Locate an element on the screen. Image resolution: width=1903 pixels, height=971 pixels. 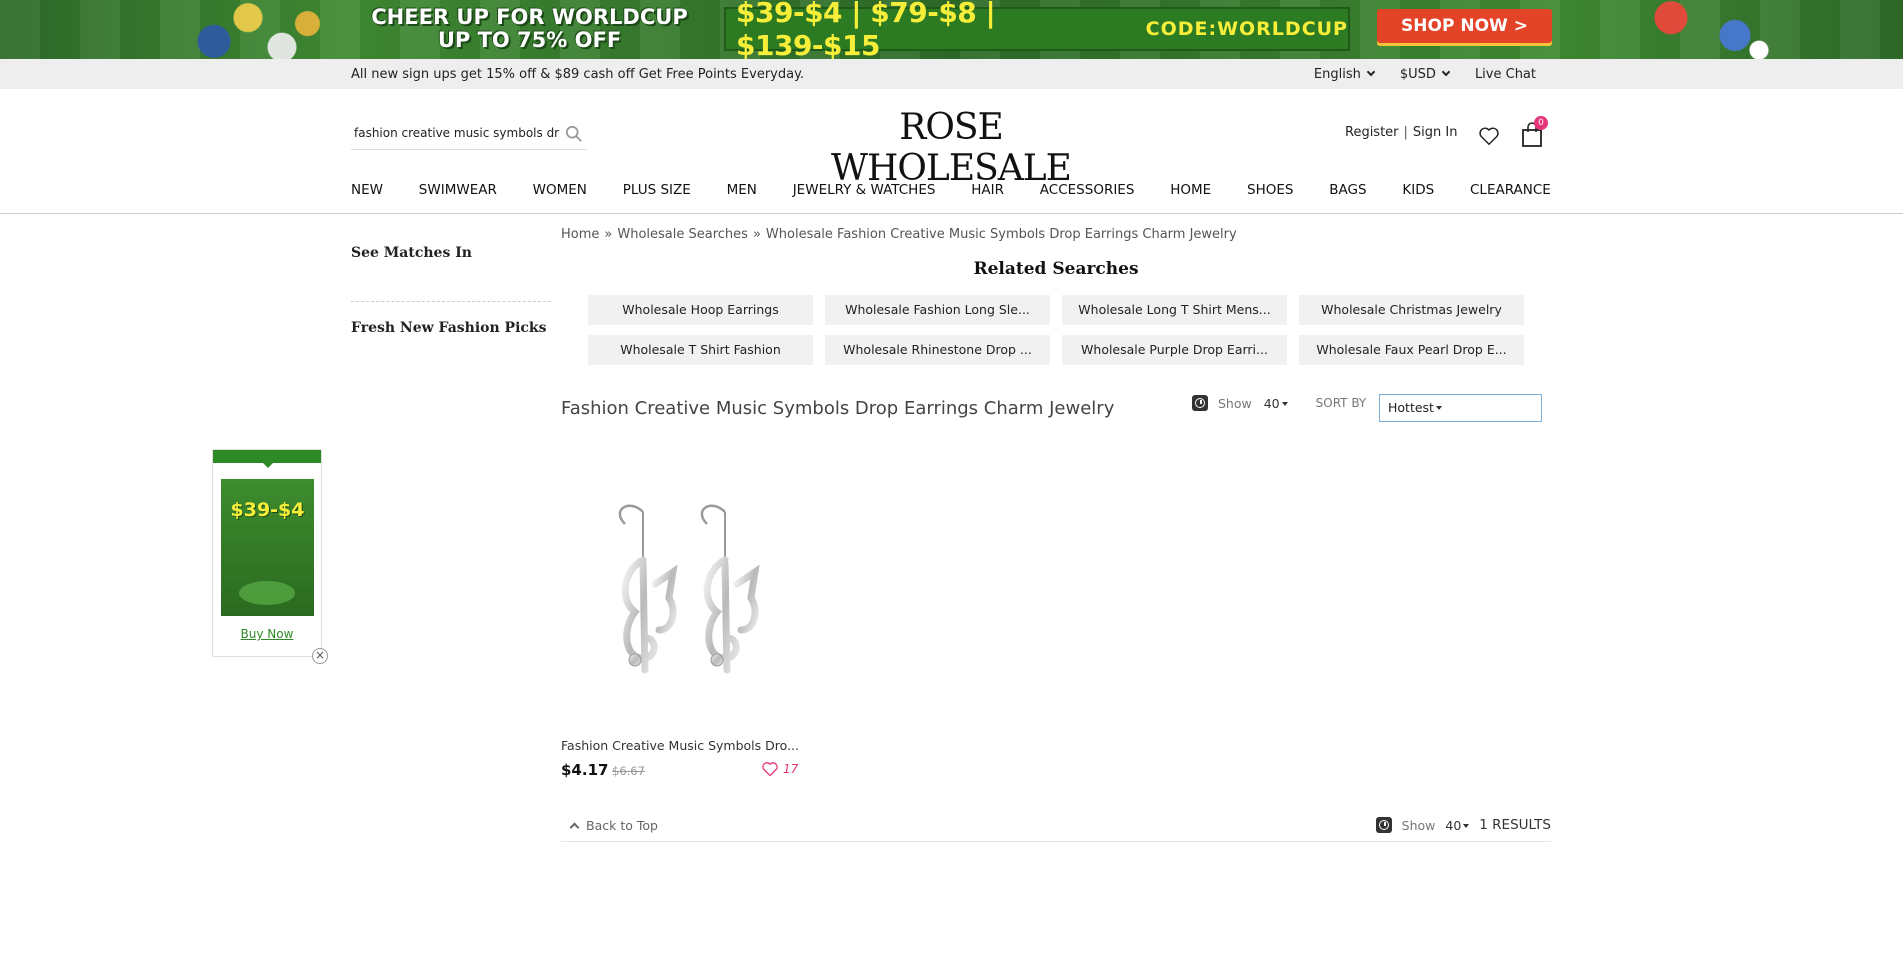
sign-in-link: Sign In is located at coordinates (1435, 132).